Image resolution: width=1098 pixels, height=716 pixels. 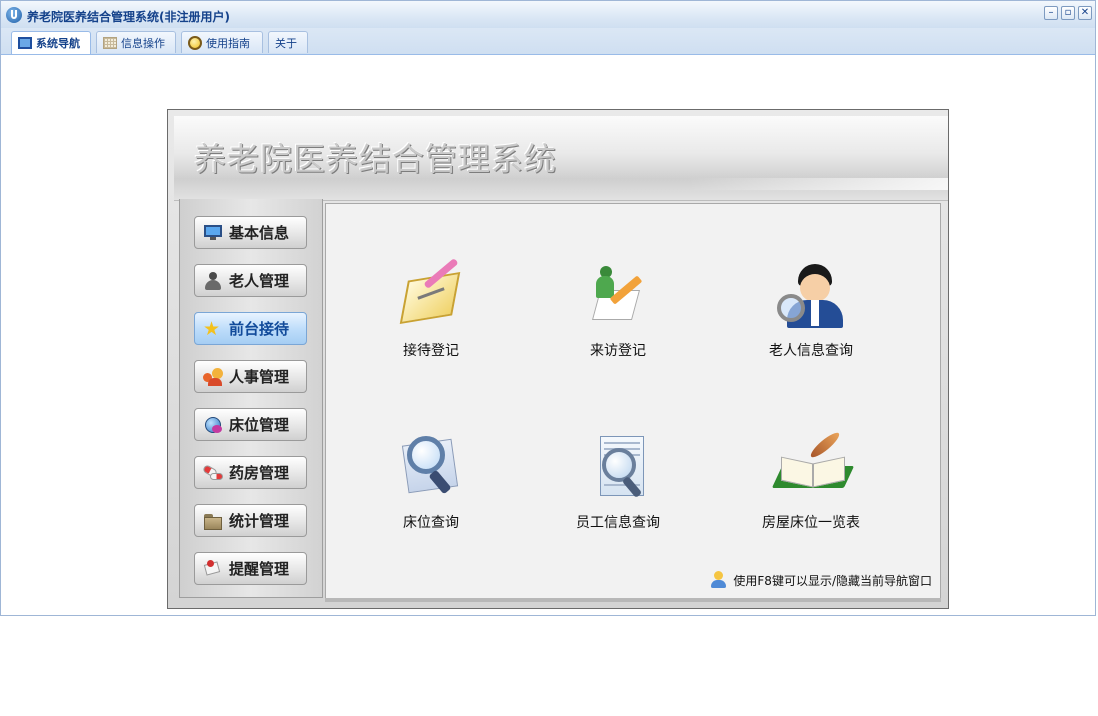 I want to click on f8-tip: 使用F8键可以显示/隐藏当前导航窗口, so click(x=820, y=580).